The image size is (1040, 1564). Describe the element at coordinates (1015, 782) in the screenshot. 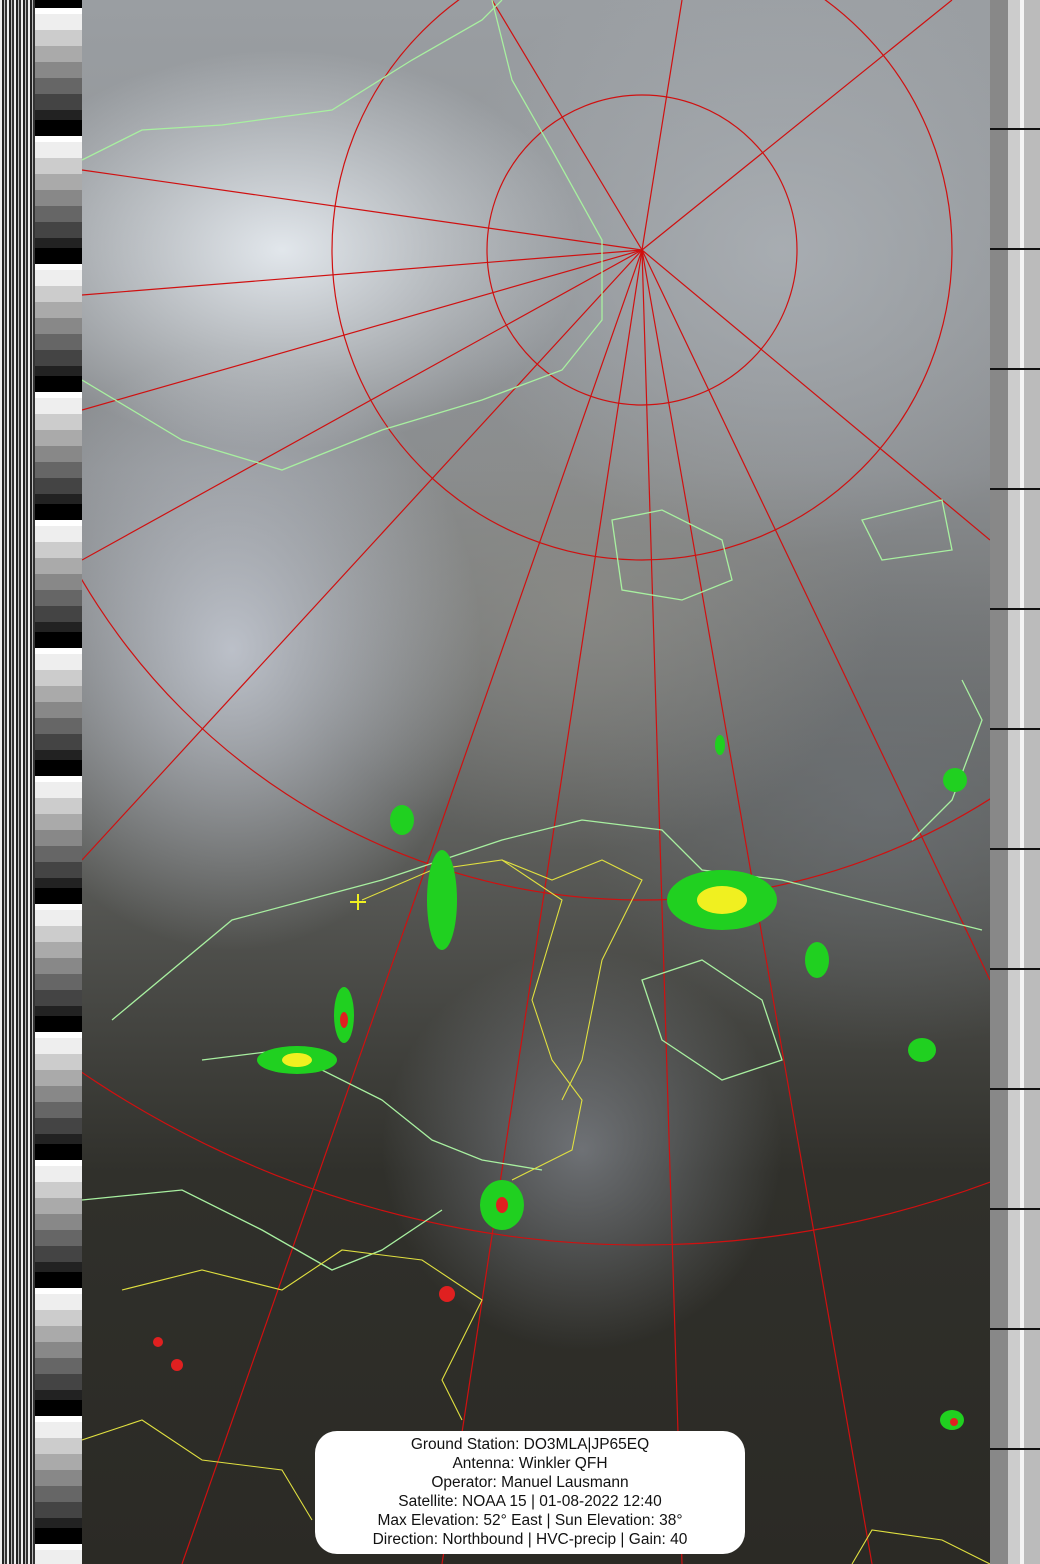

I see `telemetry-strip-right` at that location.